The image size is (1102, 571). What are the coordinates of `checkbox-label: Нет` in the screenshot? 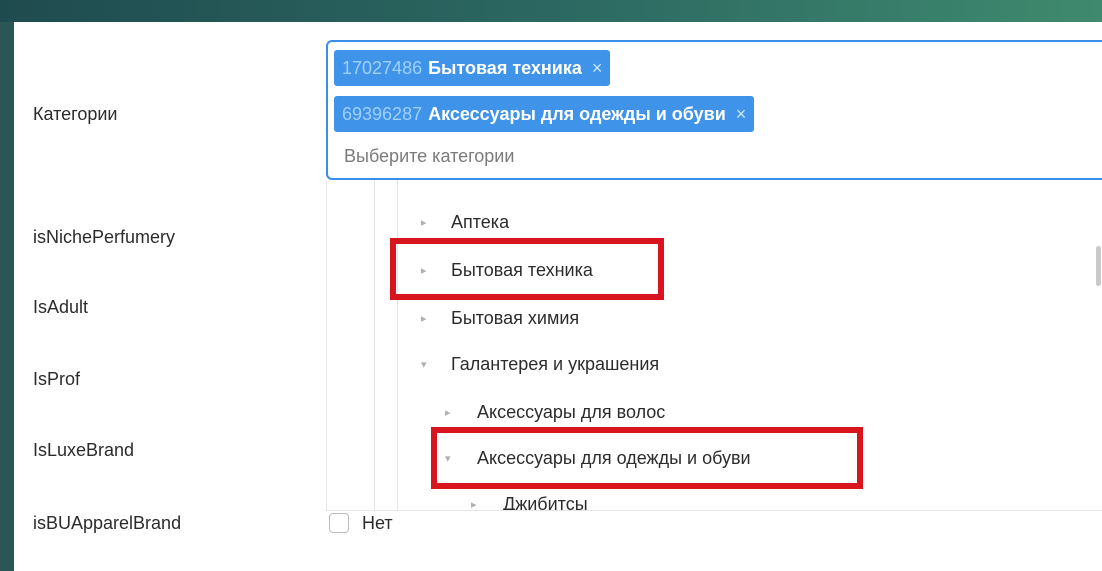 It's located at (377, 523).